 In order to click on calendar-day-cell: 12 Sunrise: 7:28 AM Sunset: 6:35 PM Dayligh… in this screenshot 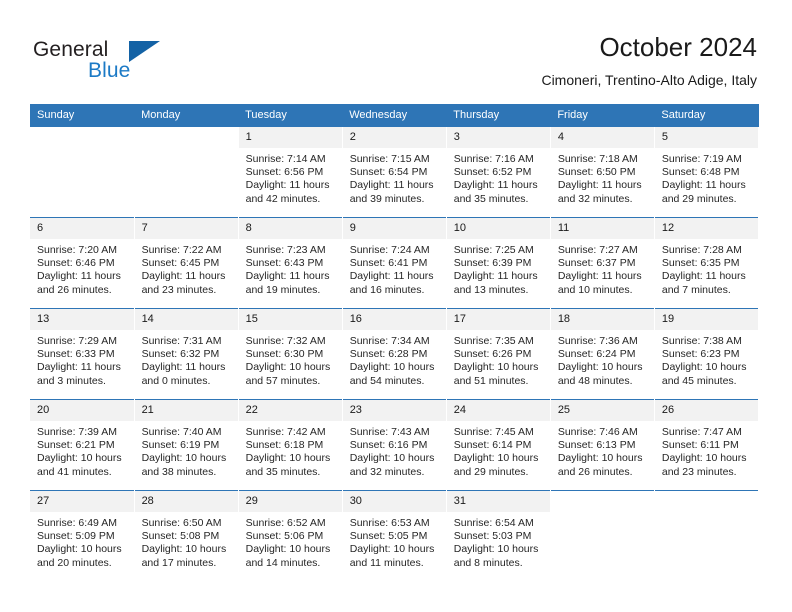, I will do `click(707, 263)`.